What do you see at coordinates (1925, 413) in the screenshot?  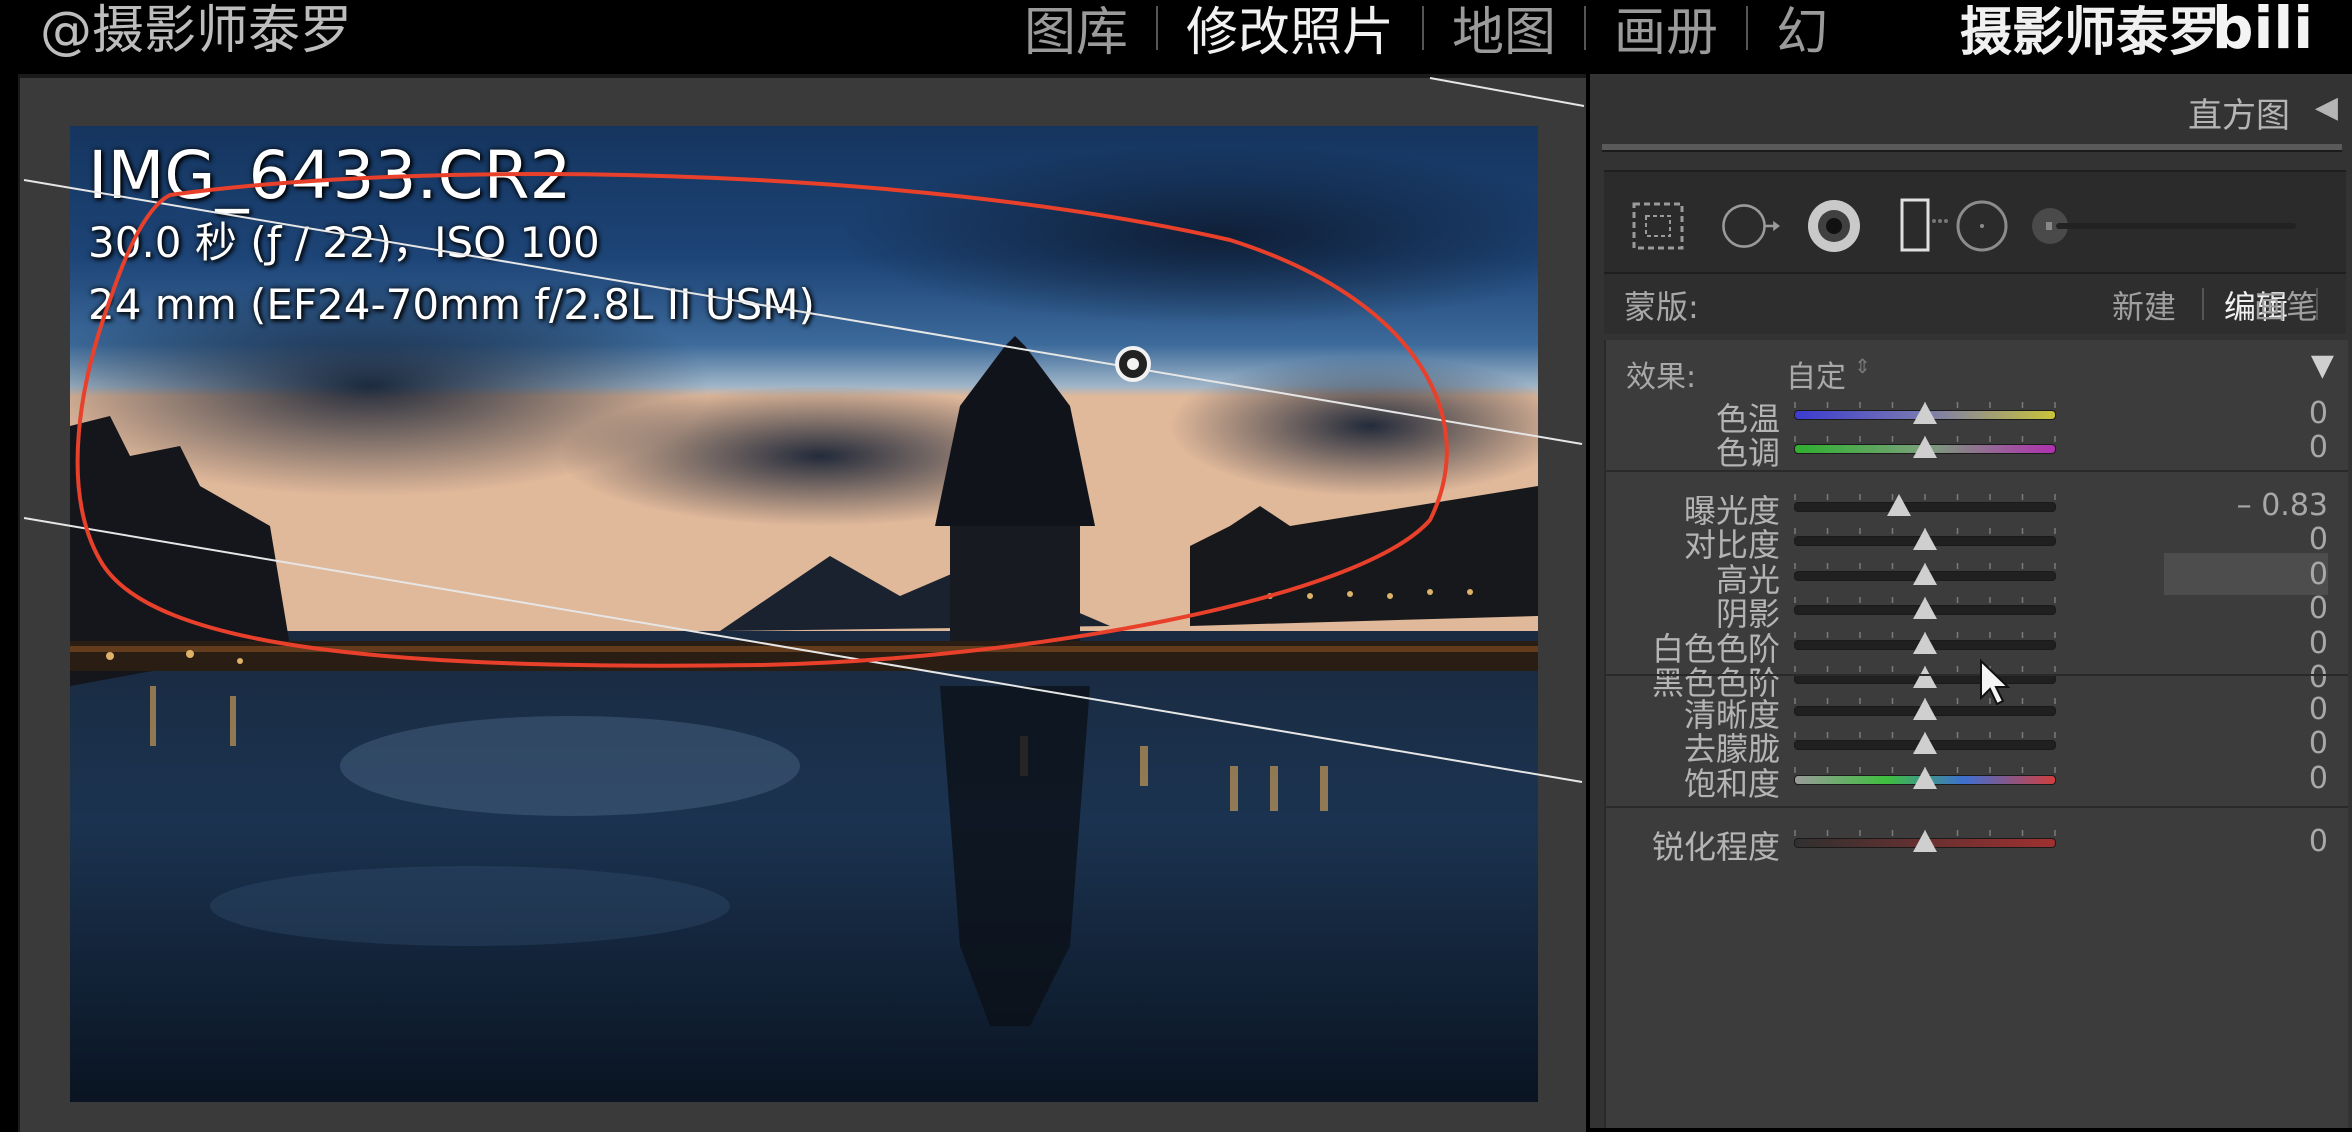 I see `temperature-slider-thumb` at bounding box center [1925, 413].